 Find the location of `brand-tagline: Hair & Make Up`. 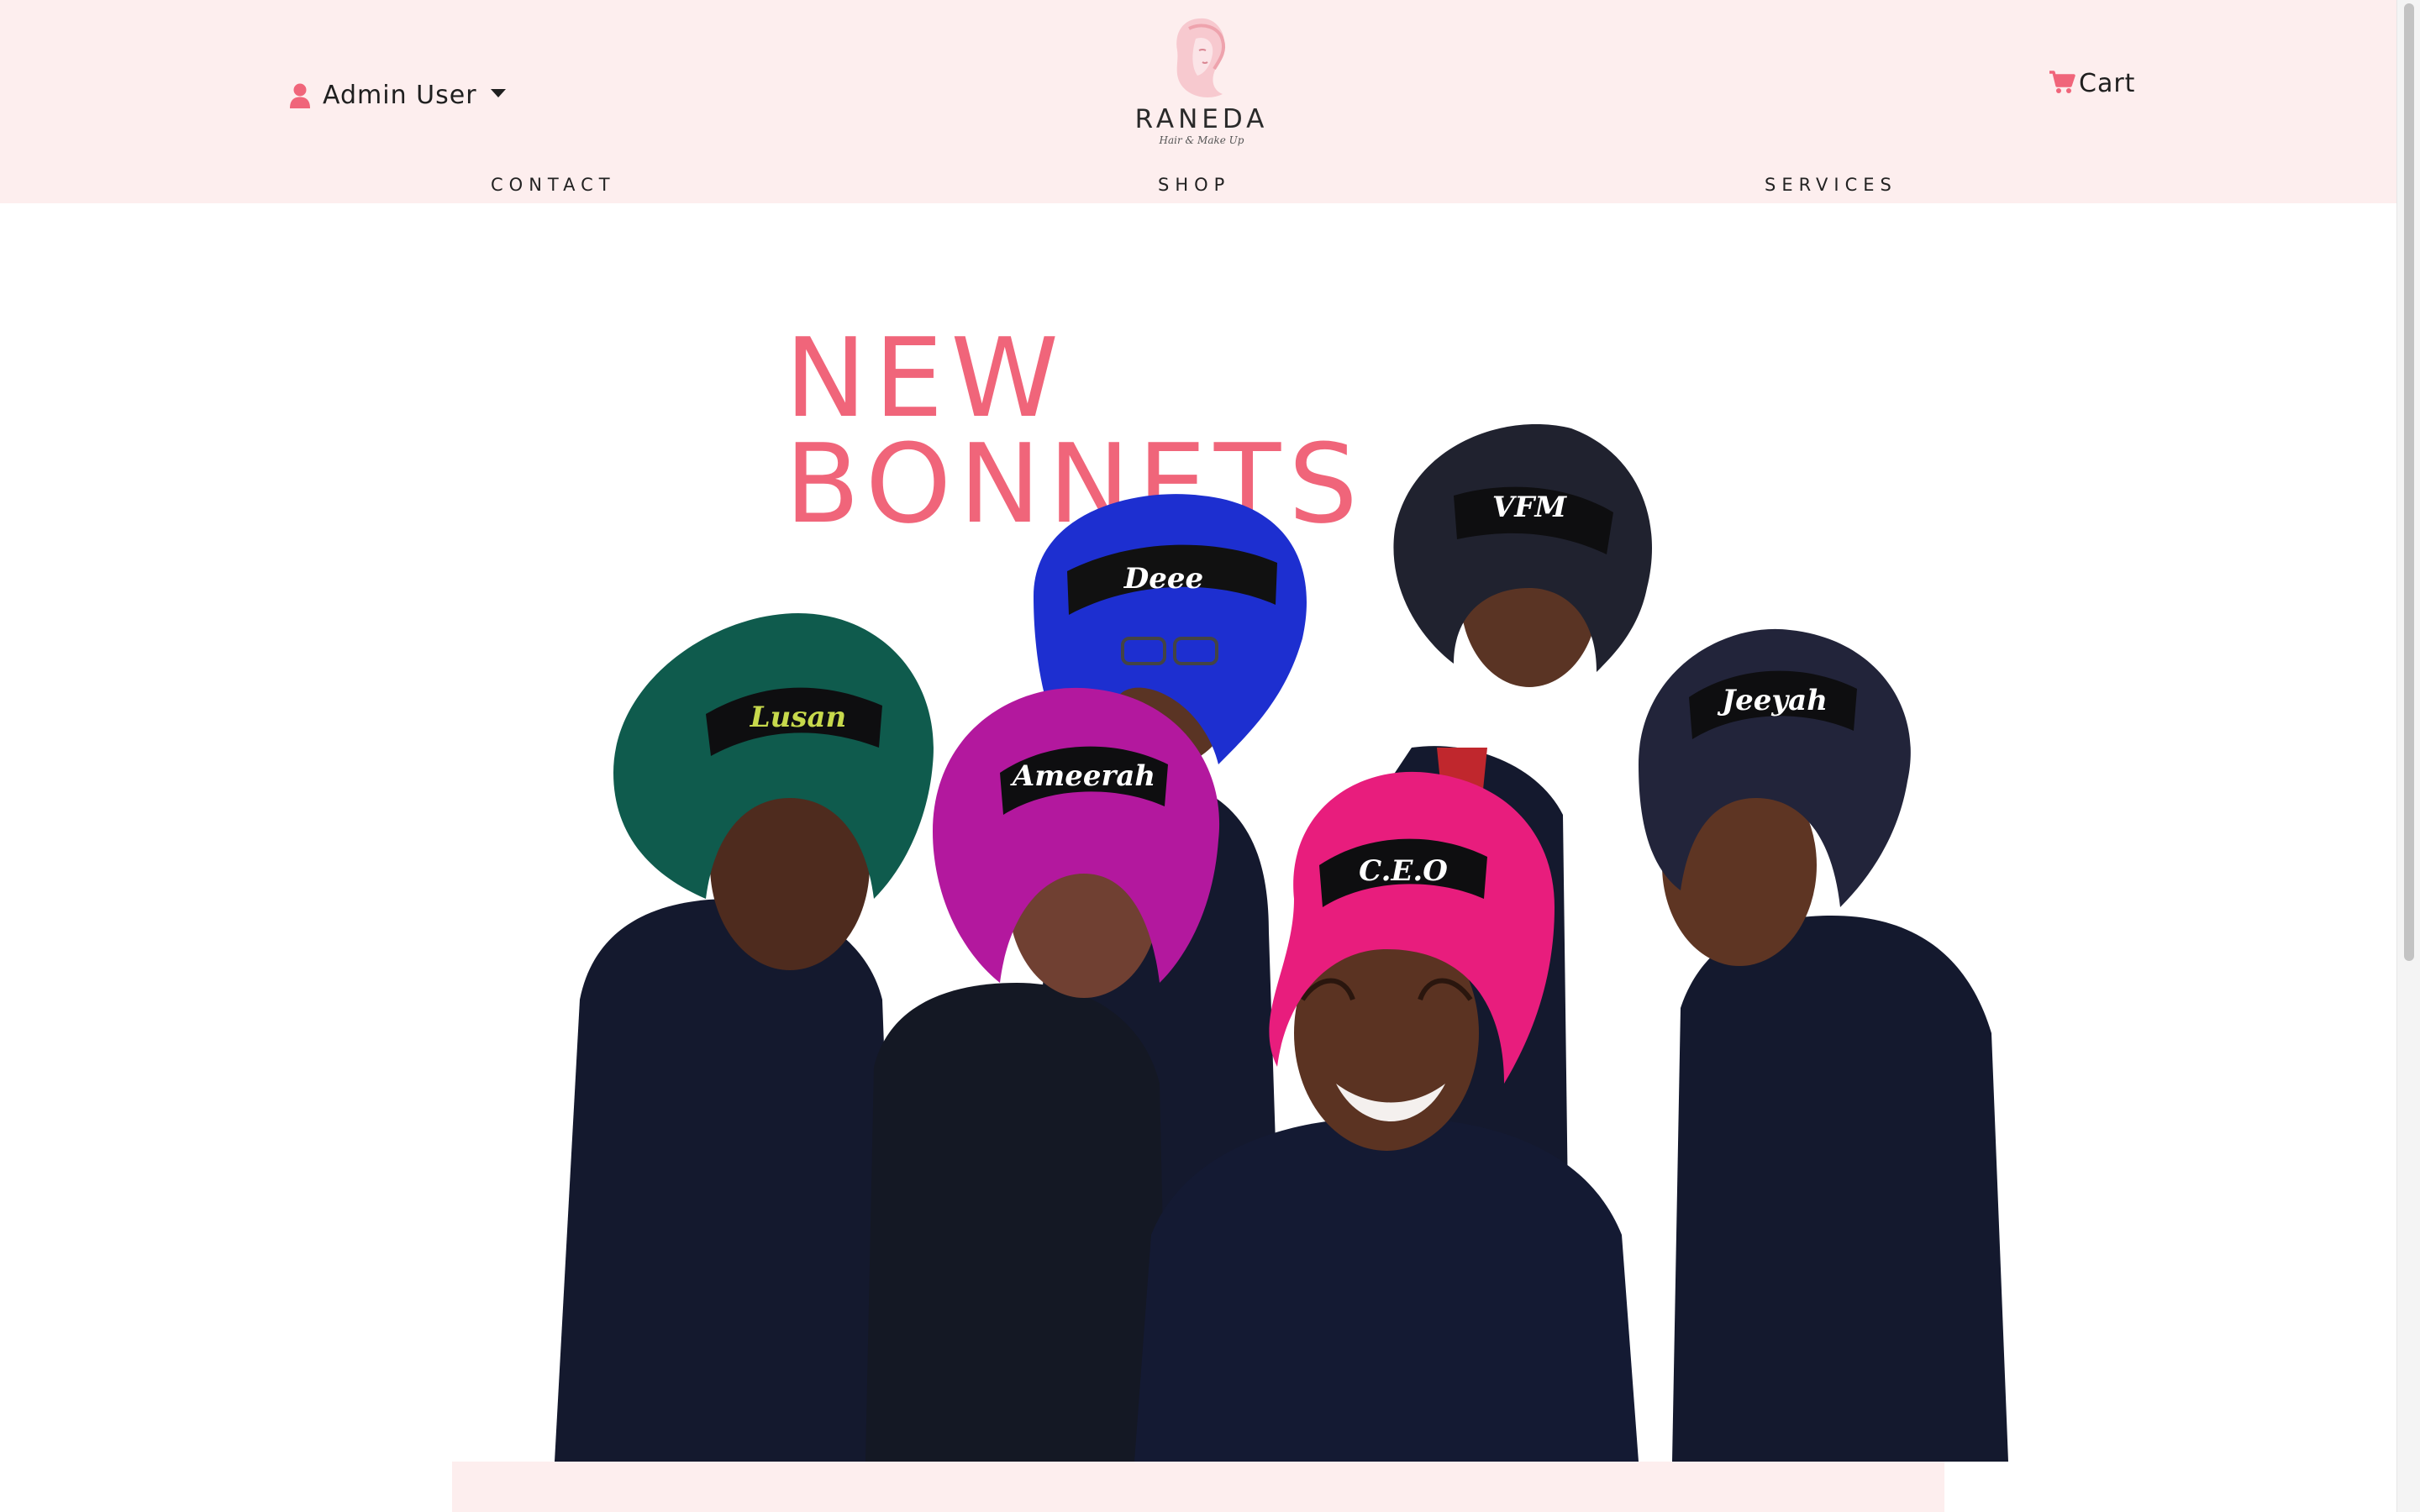

brand-tagline: Hair & Make Up is located at coordinates (1201, 140).